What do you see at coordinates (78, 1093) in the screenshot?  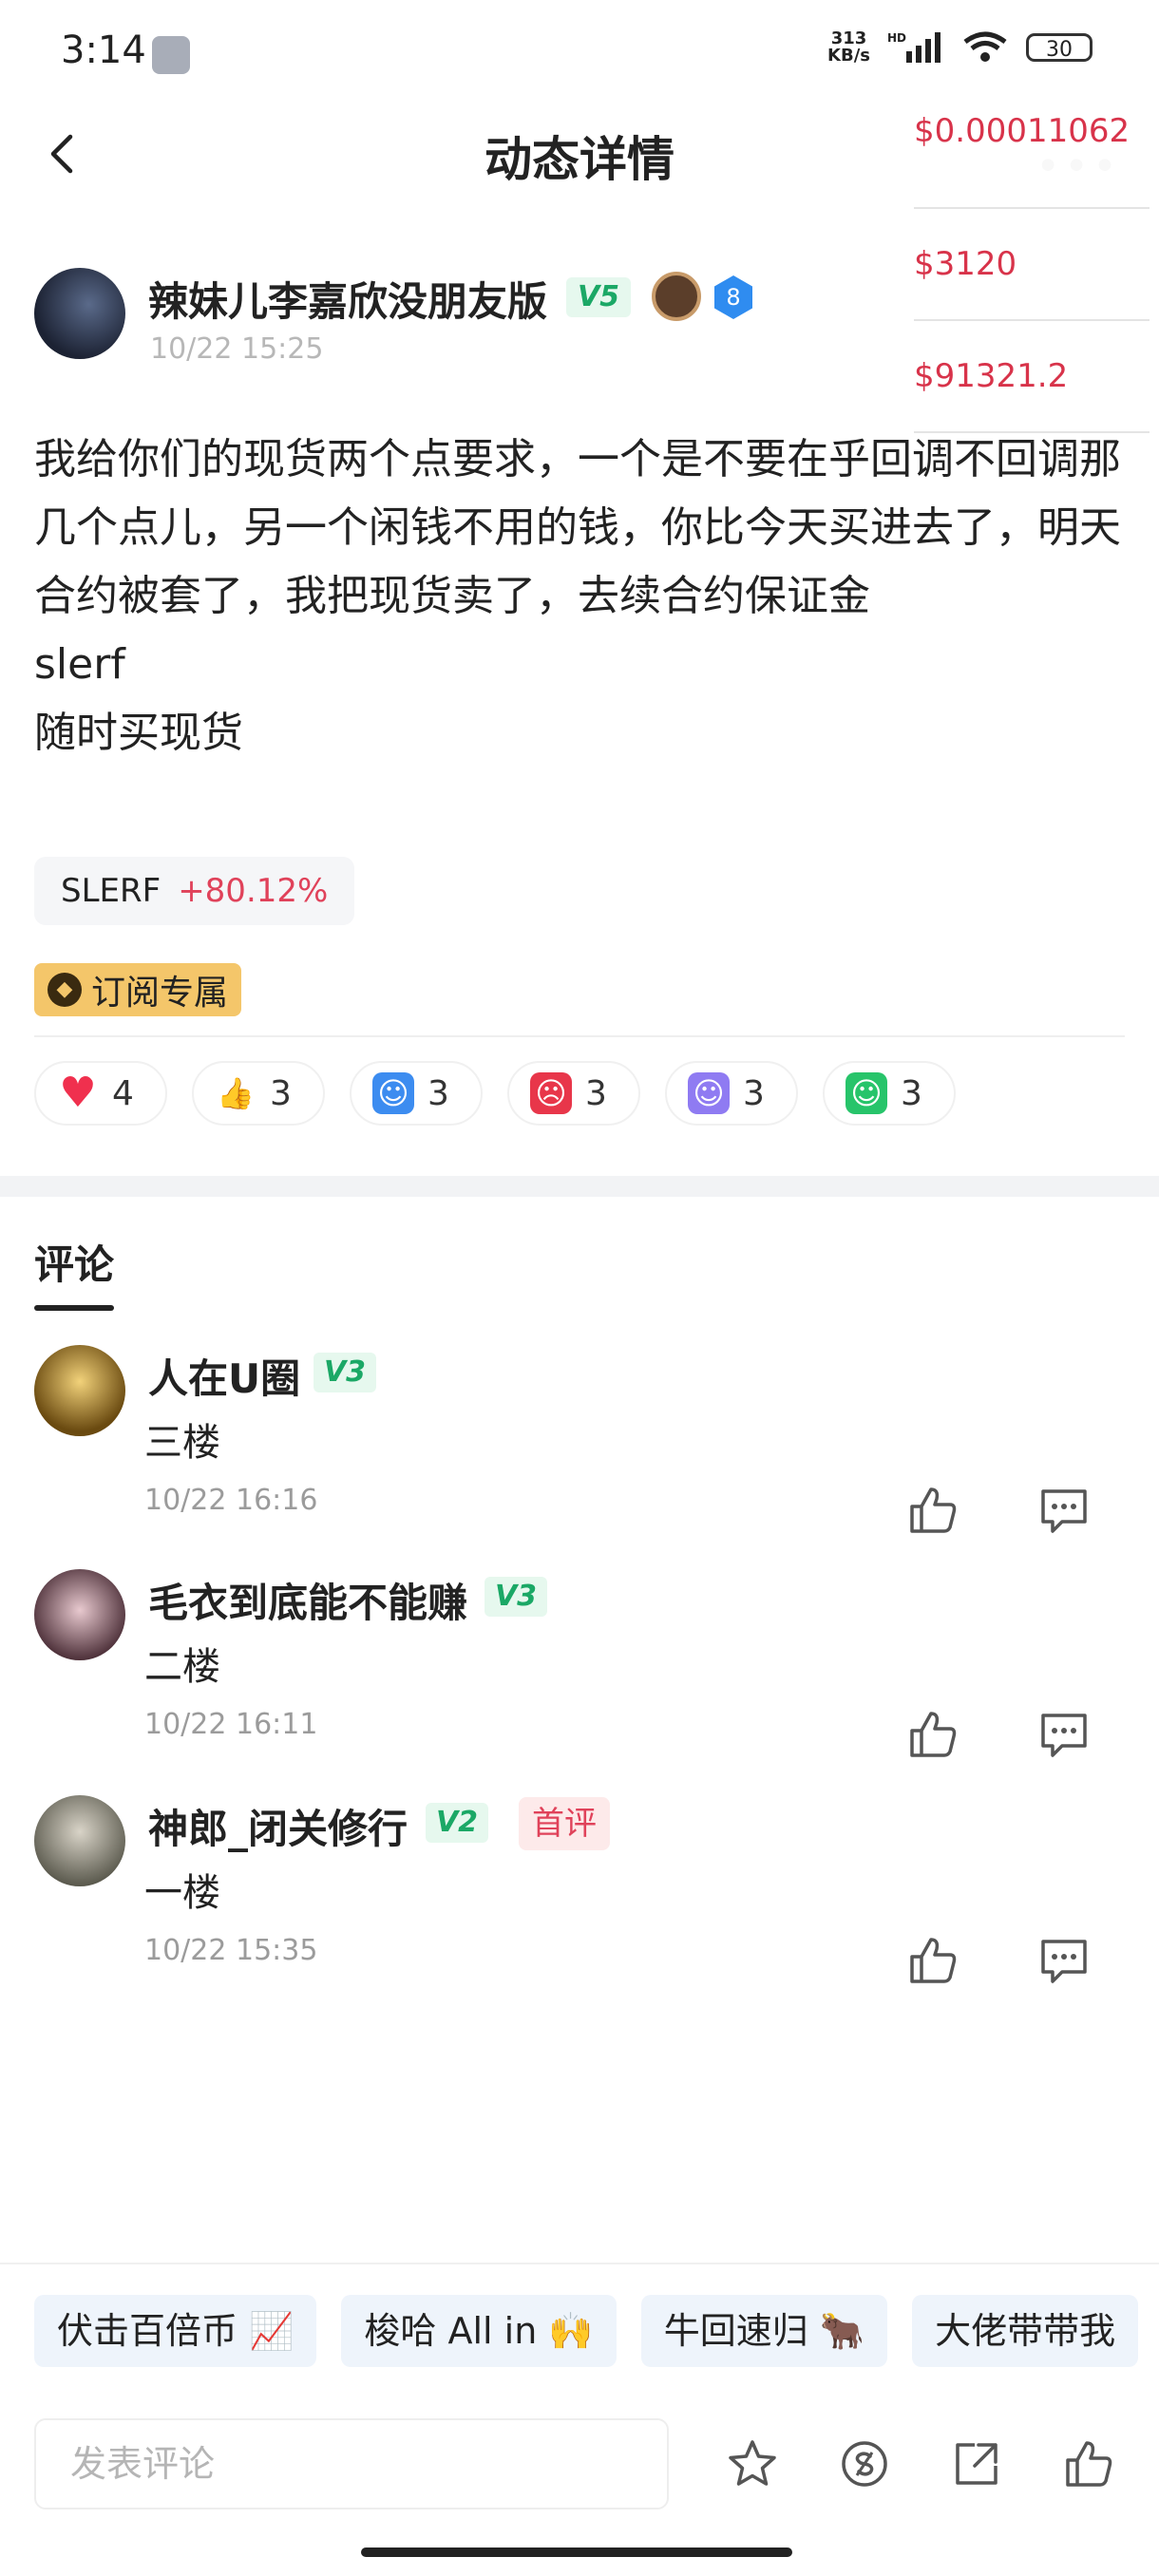 I see `heart-icon: ♥` at bounding box center [78, 1093].